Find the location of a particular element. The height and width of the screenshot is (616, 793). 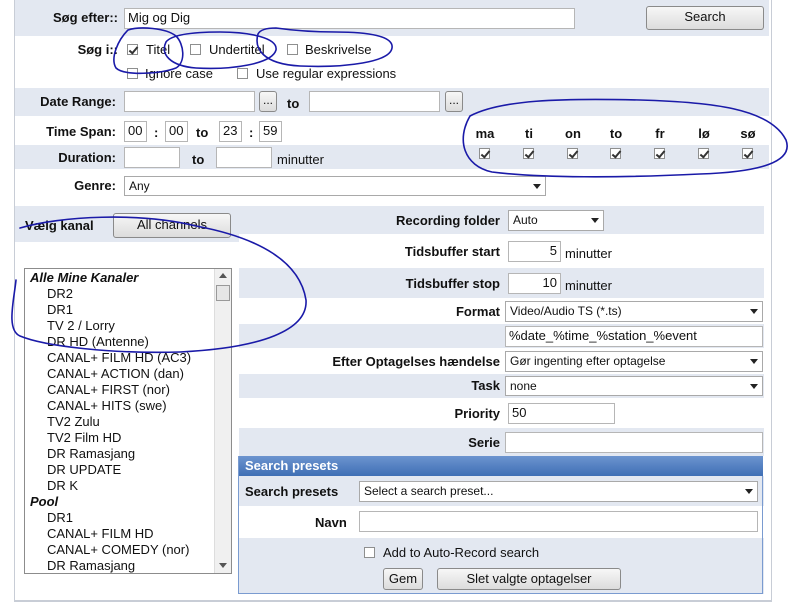

date-range-to: to is located at coordinates (293, 103).